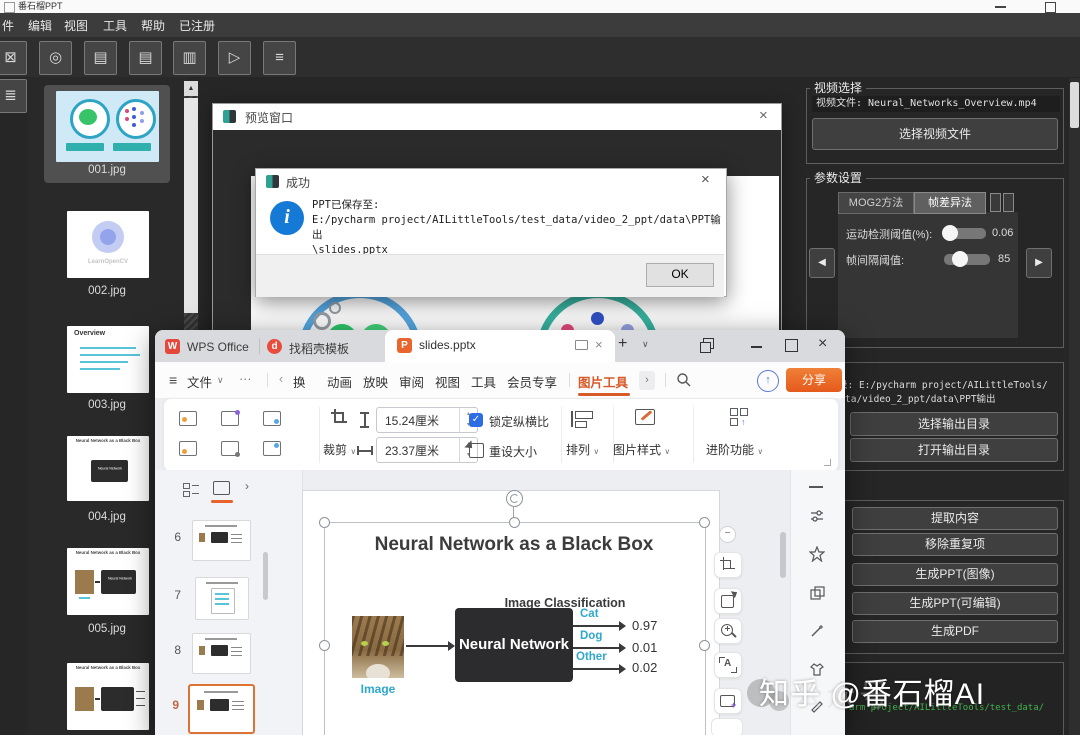 This screenshot has width=1080, height=735. I want to click on slide-panel-scrollbar, so click(265, 576).